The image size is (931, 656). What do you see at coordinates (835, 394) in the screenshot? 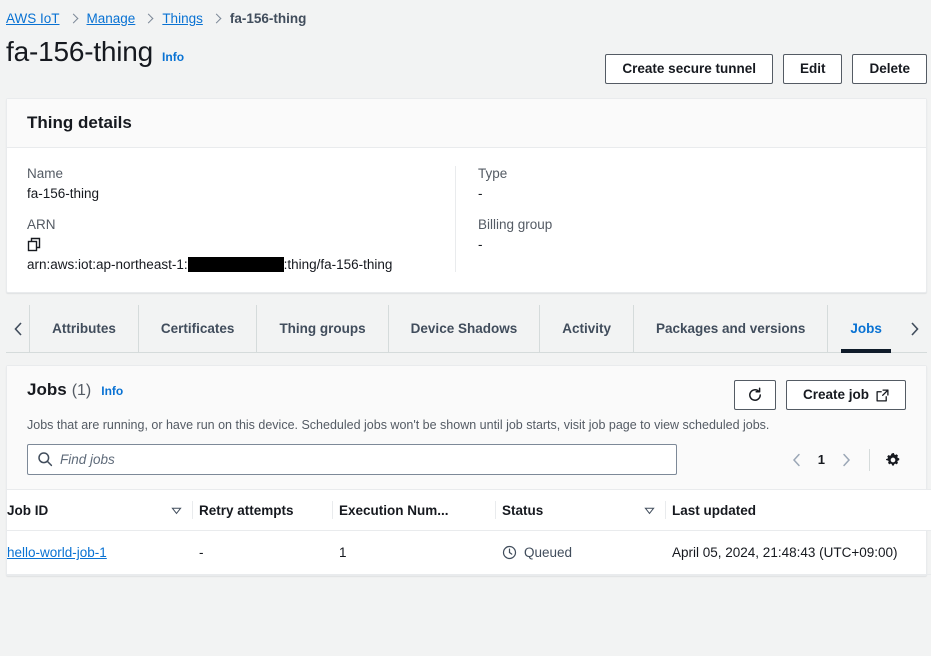
I see `create-job-label: Create job` at bounding box center [835, 394].